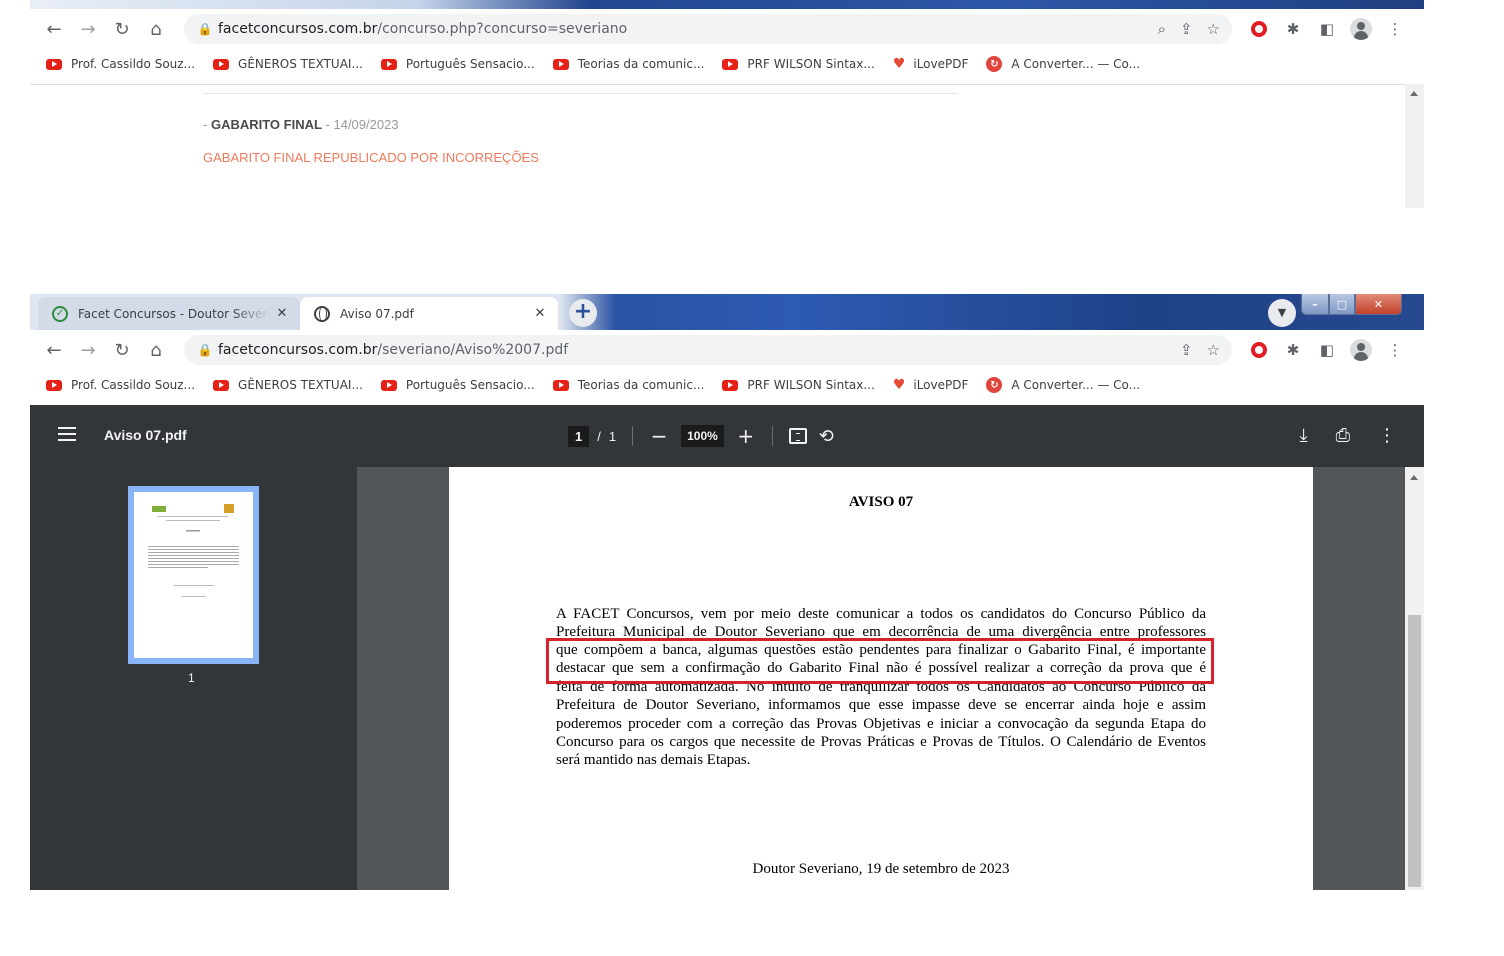  What do you see at coordinates (612, 436) in the screenshot?
I see `total-pages: 1` at bounding box center [612, 436].